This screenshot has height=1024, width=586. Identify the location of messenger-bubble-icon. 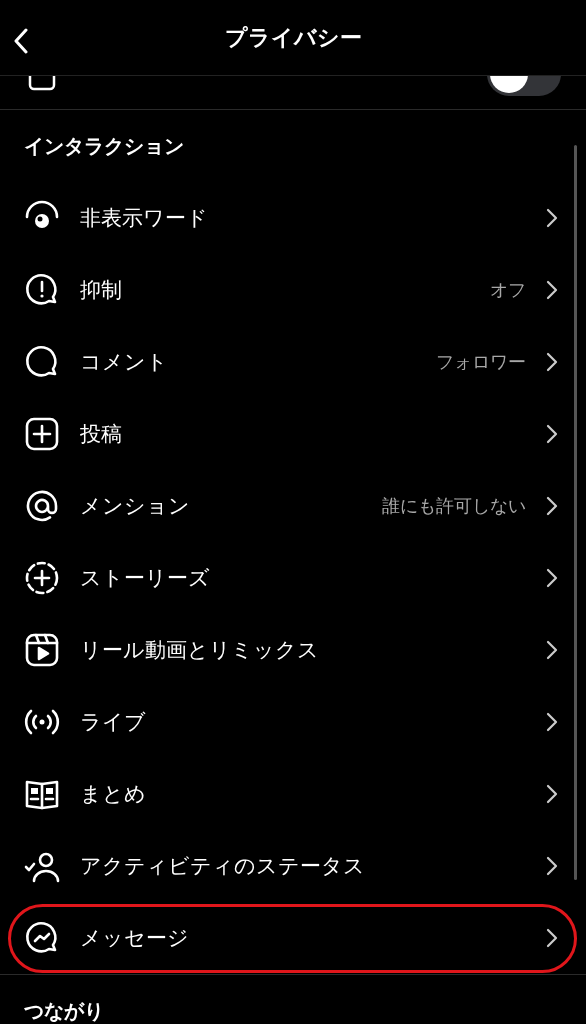
(42, 938).